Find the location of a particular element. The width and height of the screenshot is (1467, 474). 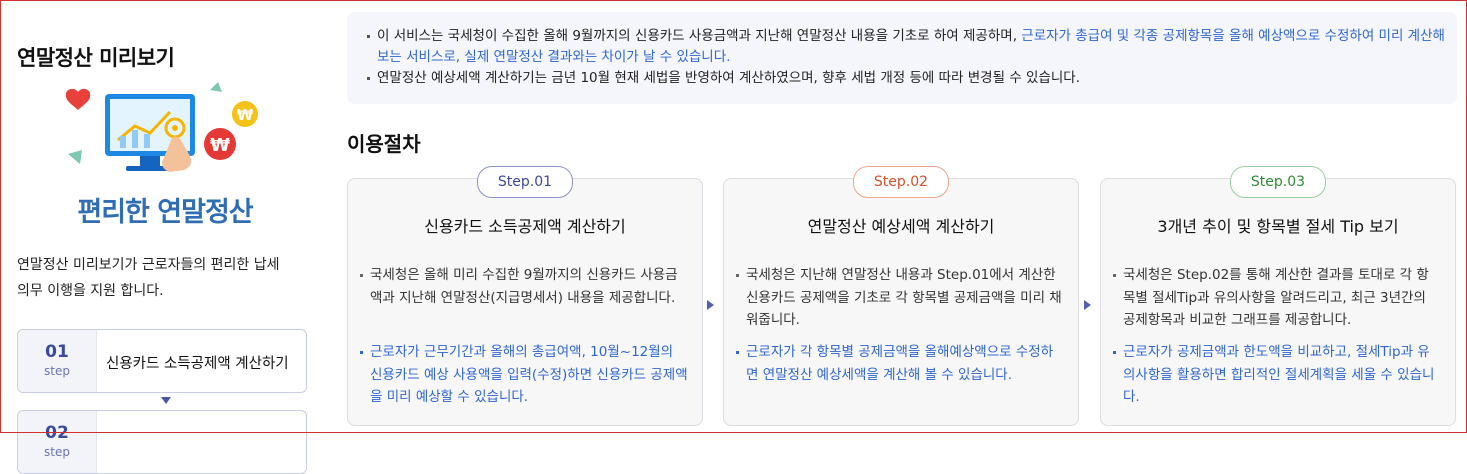

step-badge: Step.01 is located at coordinates (525, 182).